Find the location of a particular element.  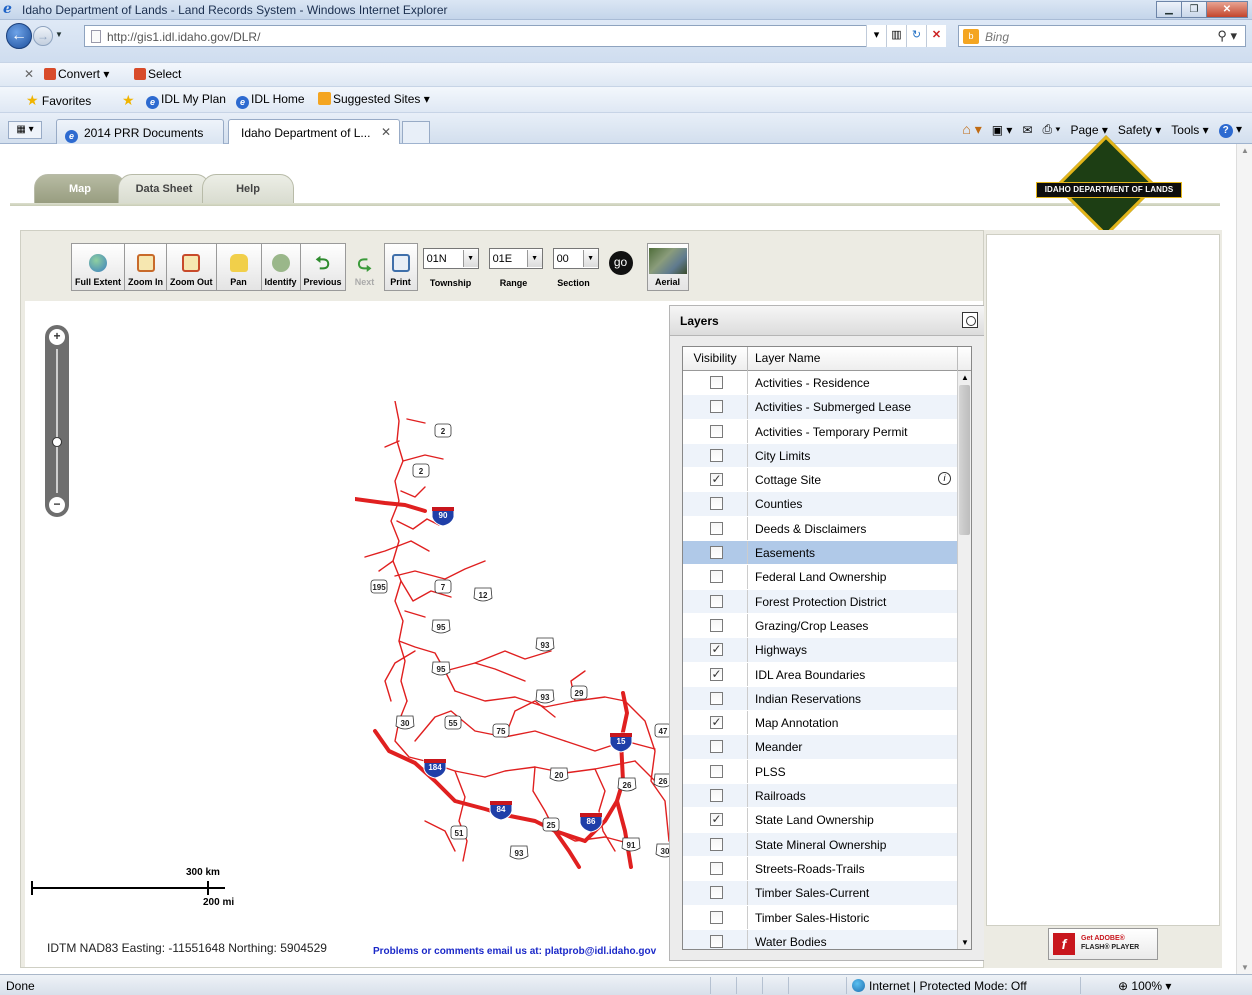

layer-row: ✓ State Land Ownership is located at coordinates (820, 820).